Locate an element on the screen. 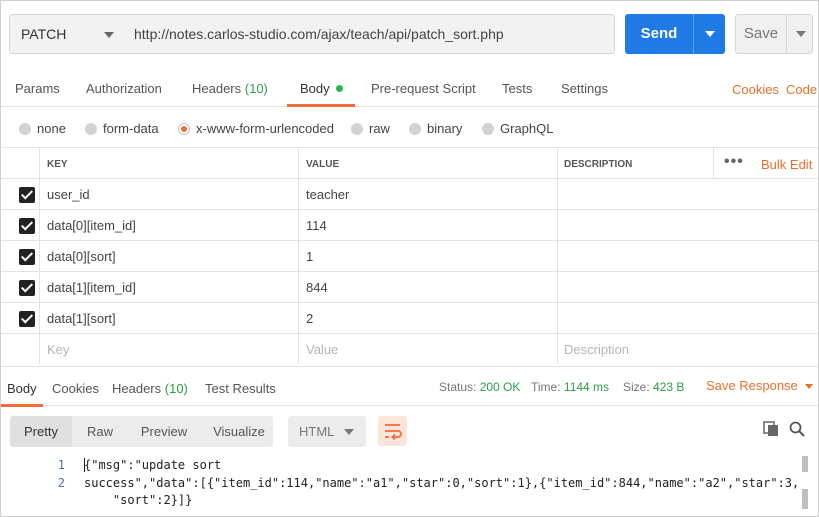 Image resolution: width=819 pixels, height=517 pixels. radio-graphql: GraphQL is located at coordinates (517, 128).